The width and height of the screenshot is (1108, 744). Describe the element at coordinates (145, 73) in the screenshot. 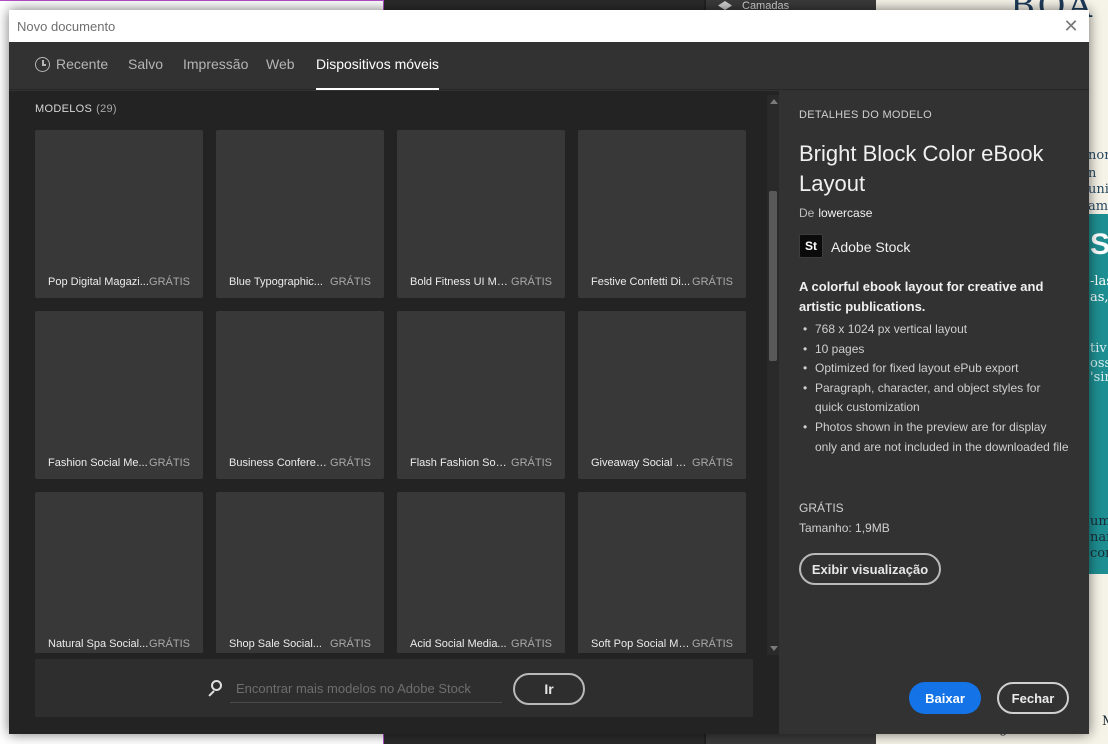

I see `tab-saved: Salvo` at that location.